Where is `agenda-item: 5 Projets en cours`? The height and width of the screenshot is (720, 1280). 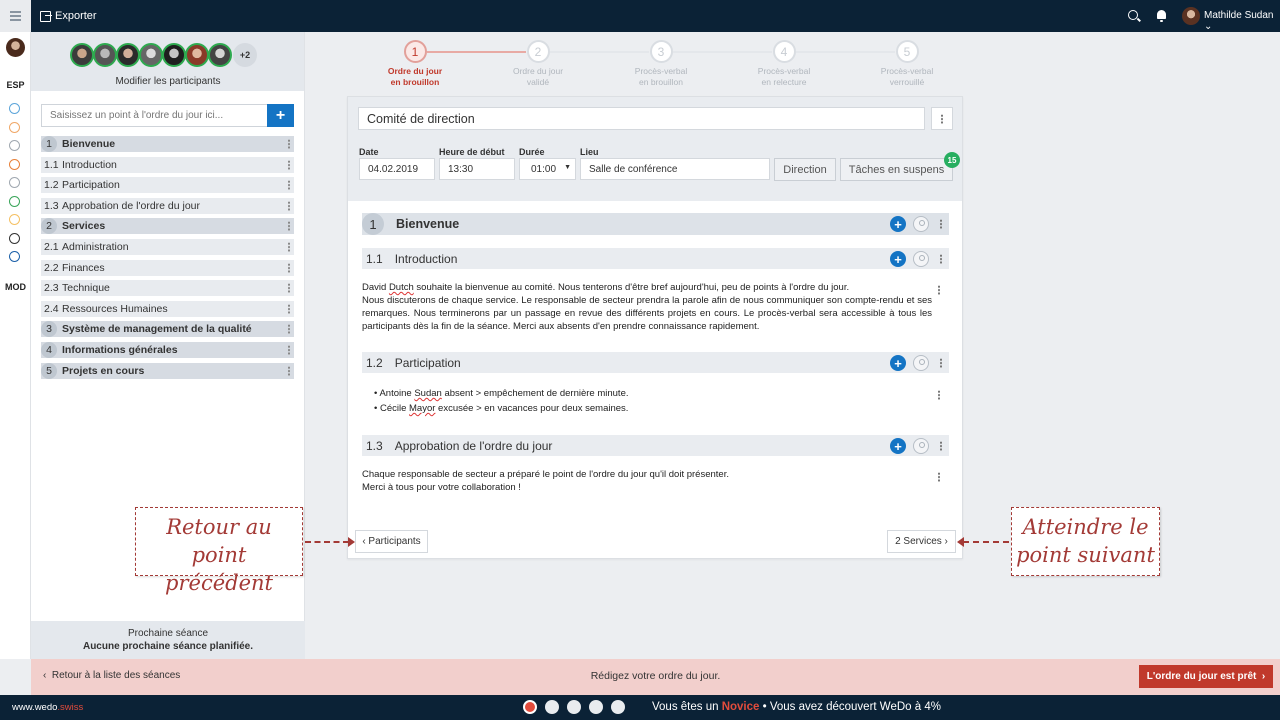
agenda-item: 5 Projets en cours is located at coordinates (167, 370).